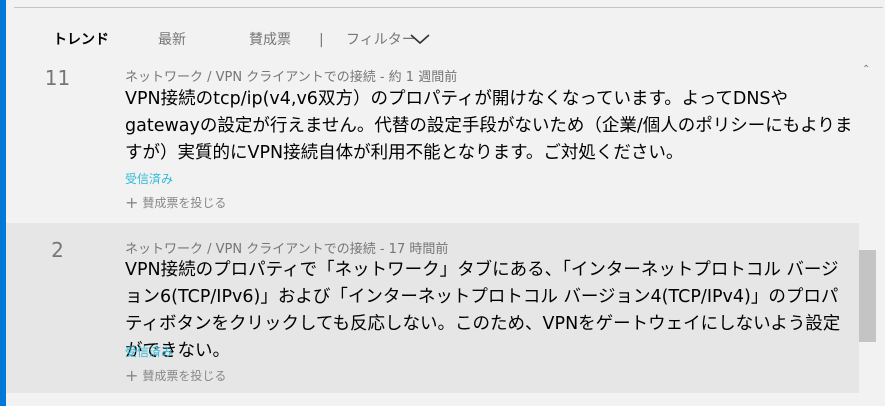  Describe the element at coordinates (866, 69) in the screenshot. I see `scroll-up-arrow-icon: ⌃` at that location.